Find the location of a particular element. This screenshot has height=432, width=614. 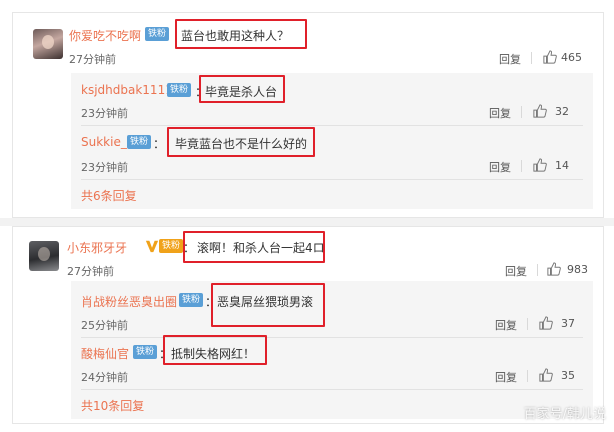

reply-author: 酸梅仙官 is located at coordinates (105, 353).